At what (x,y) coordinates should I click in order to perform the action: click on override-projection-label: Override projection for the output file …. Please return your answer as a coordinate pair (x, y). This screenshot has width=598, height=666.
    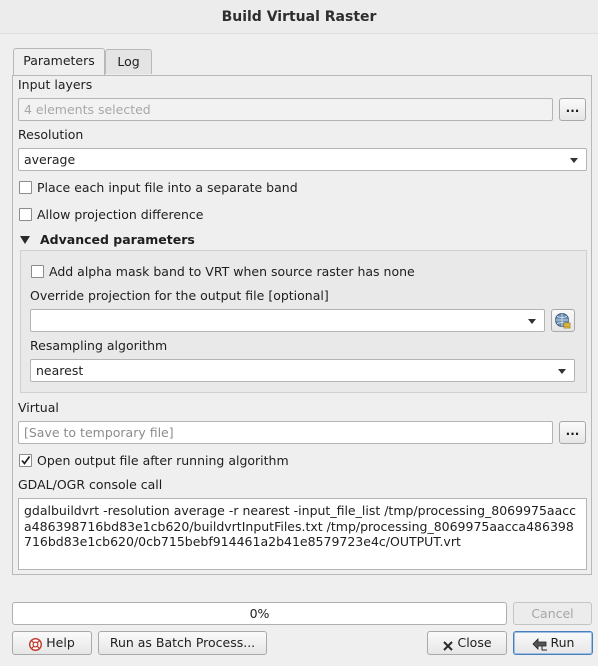
    Looking at the image, I should click on (179, 295).